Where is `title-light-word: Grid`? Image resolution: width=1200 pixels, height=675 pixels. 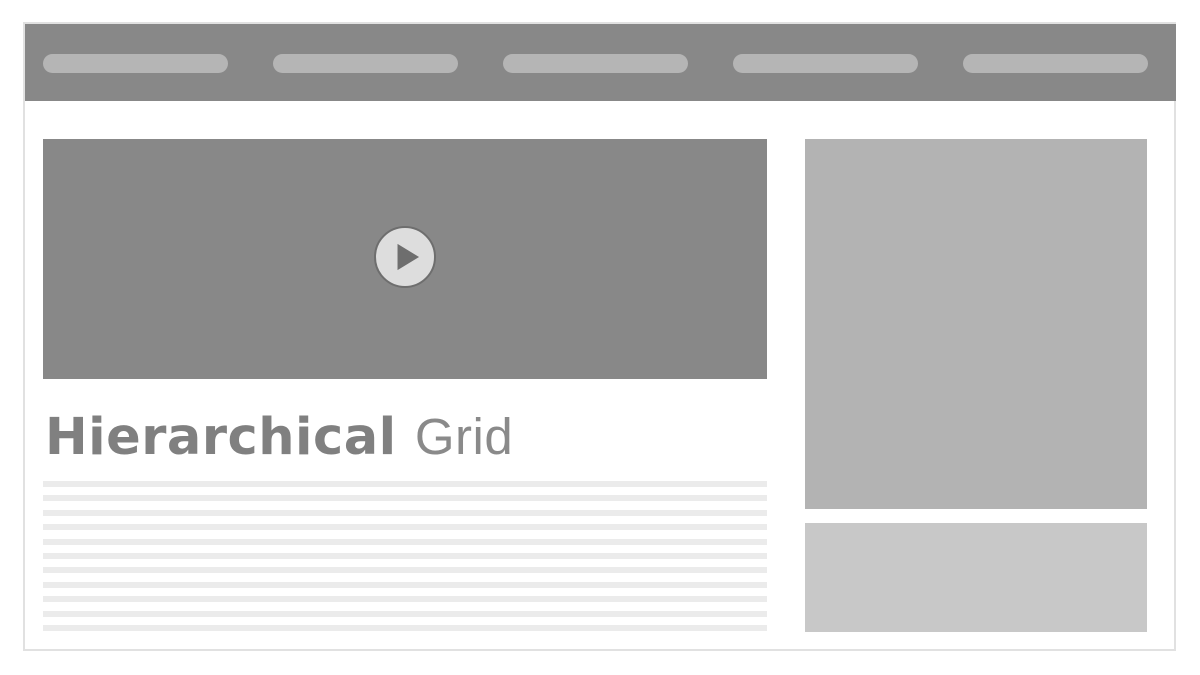
title-light-word: Grid is located at coordinates (464, 436).